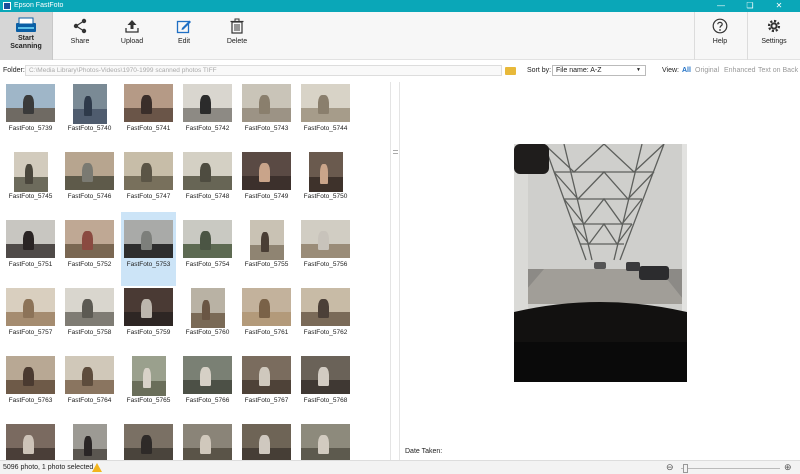  What do you see at coordinates (97, 467) in the screenshot?
I see `warning-icon` at bounding box center [97, 467].